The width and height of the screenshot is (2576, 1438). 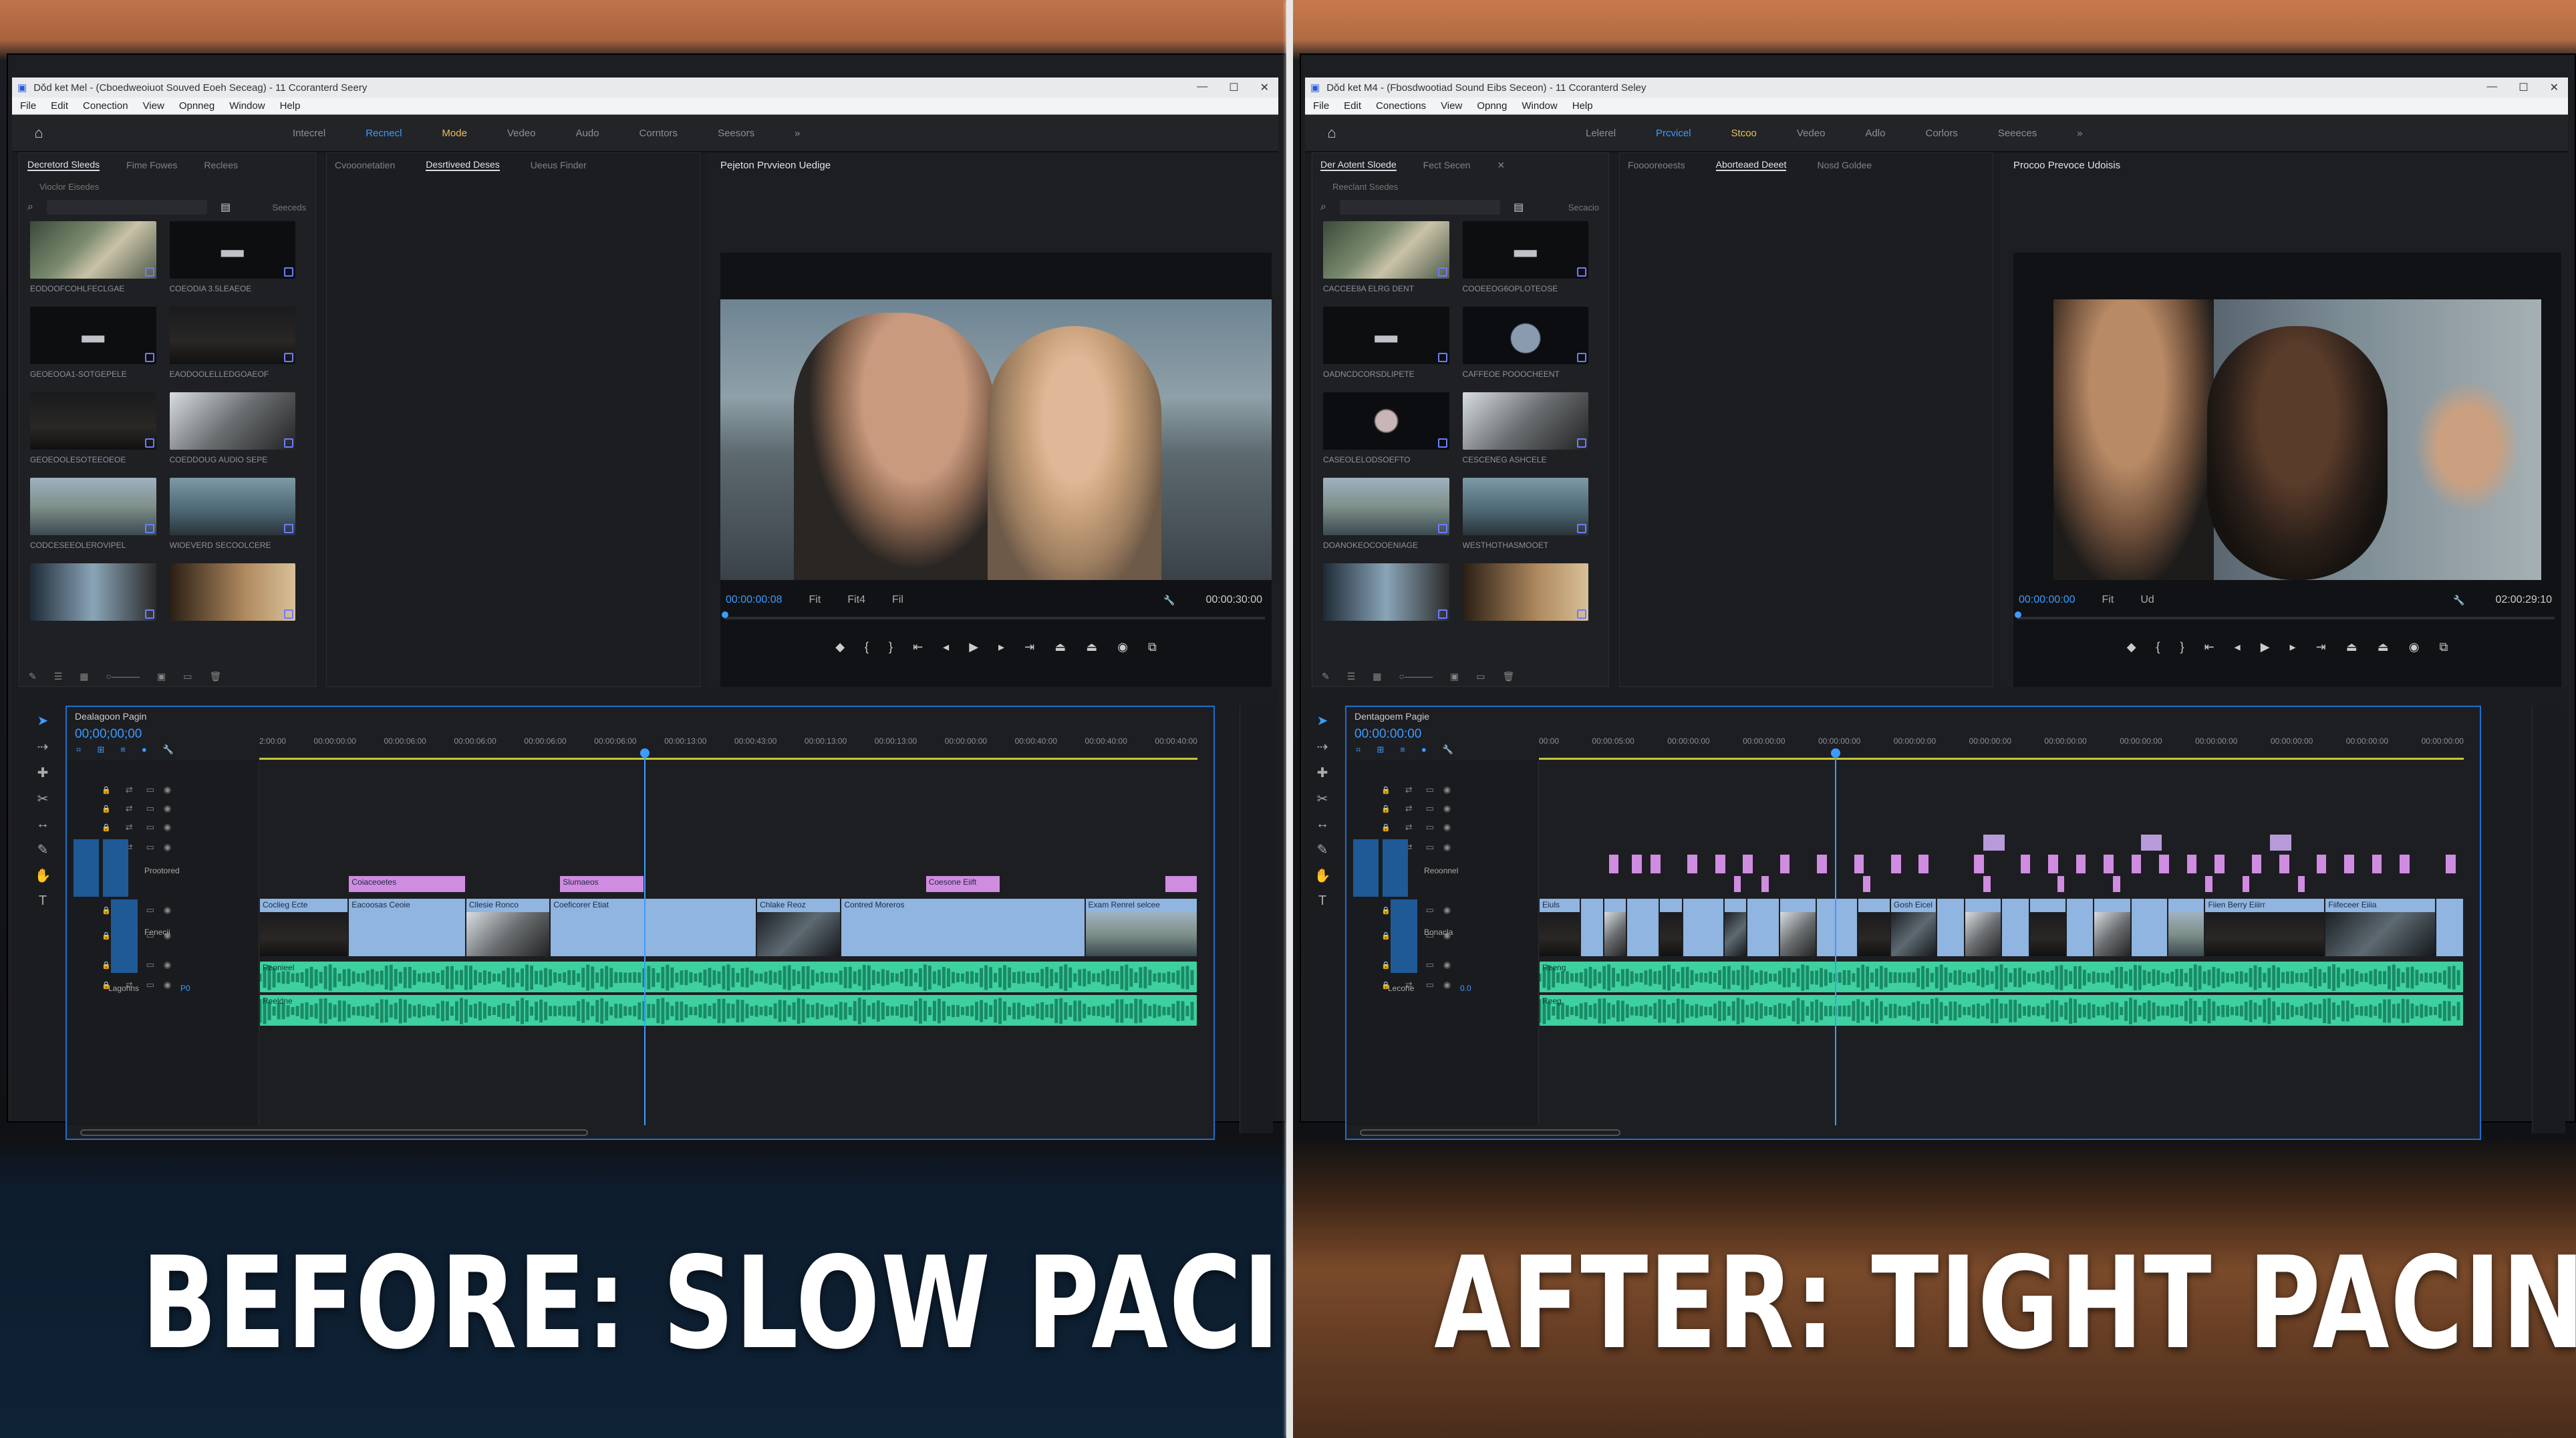 What do you see at coordinates (63, 165) in the screenshot?
I see `project-tab: Decretord Sleeds` at bounding box center [63, 165].